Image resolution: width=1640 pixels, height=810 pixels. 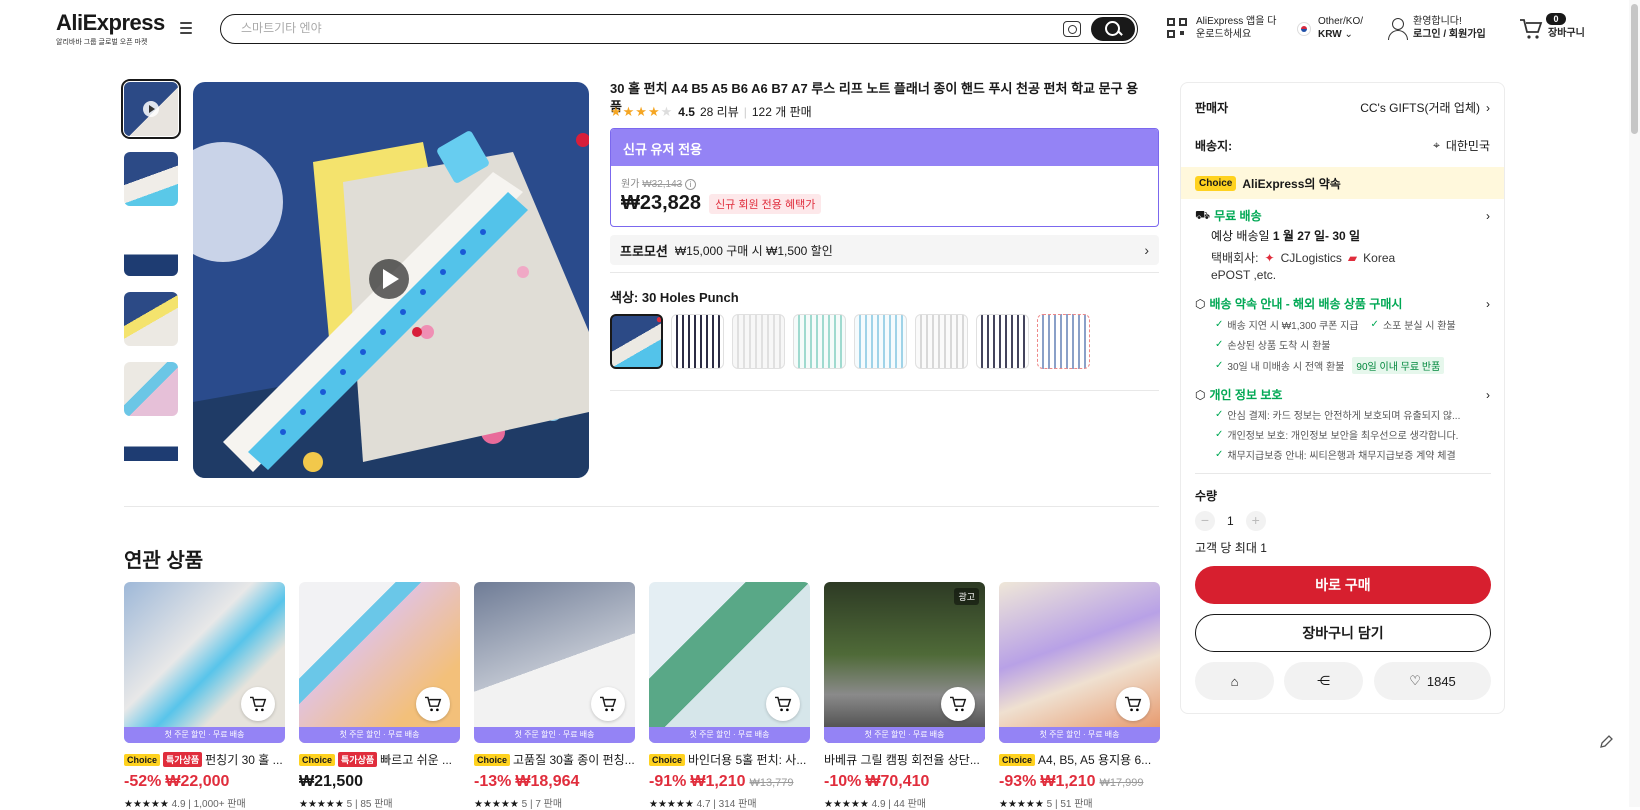 What do you see at coordinates (1273, 345) in the screenshot?
I see `promise-item: ✓ 손상된 상품 도착 시 환불` at bounding box center [1273, 345].